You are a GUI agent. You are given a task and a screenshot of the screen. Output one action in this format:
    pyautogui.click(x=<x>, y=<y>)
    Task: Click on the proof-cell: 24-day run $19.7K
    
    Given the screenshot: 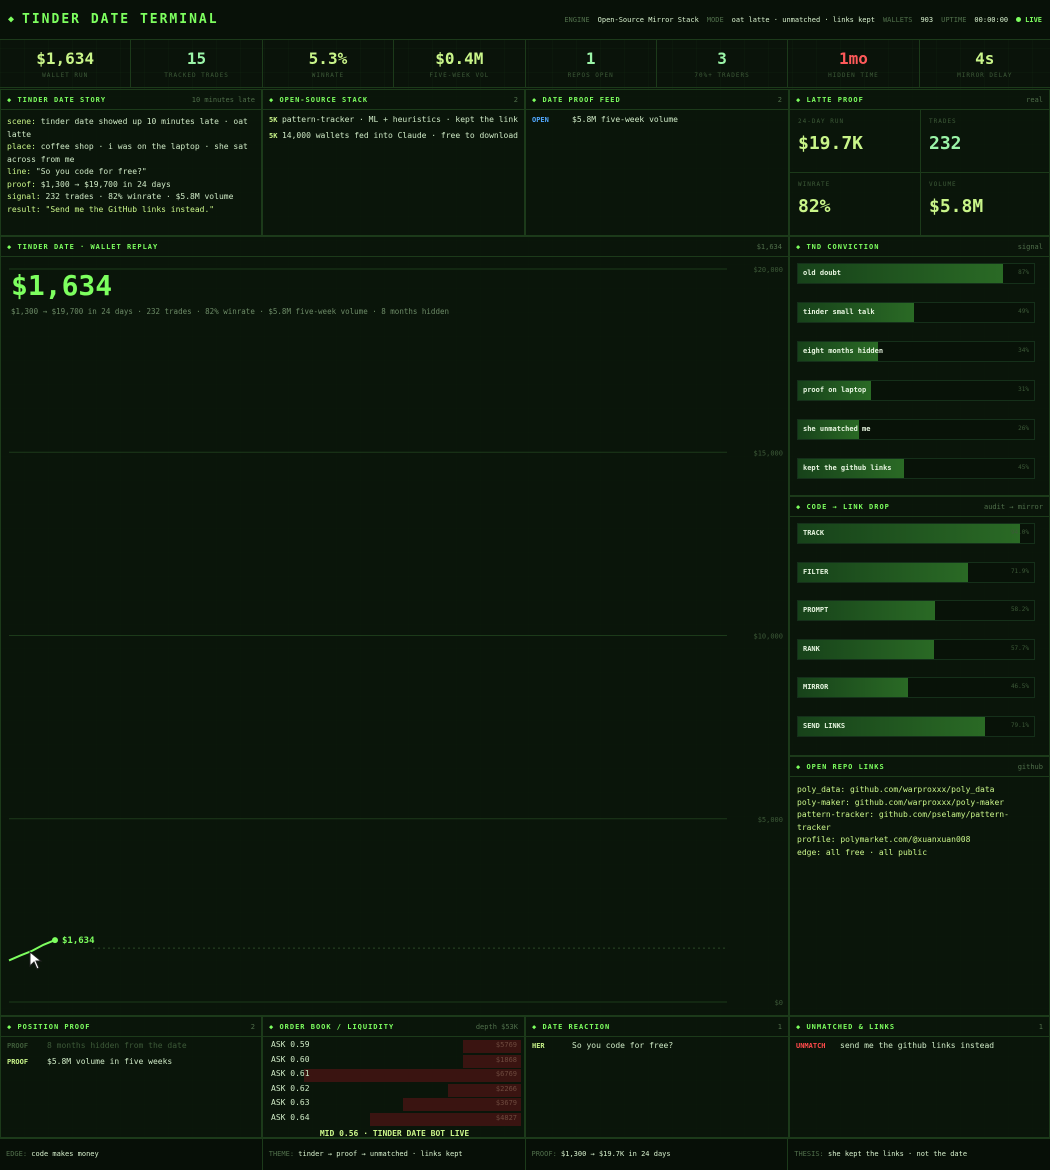 What is the action you would take?
    pyautogui.click(x=855, y=141)
    